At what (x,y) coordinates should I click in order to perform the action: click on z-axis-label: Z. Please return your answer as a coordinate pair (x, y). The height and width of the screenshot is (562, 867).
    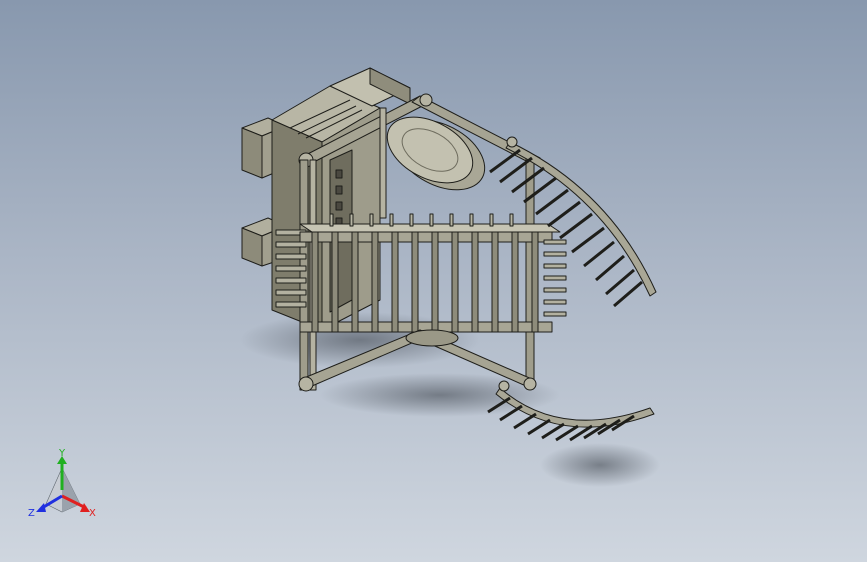
    Looking at the image, I should click on (31, 513).